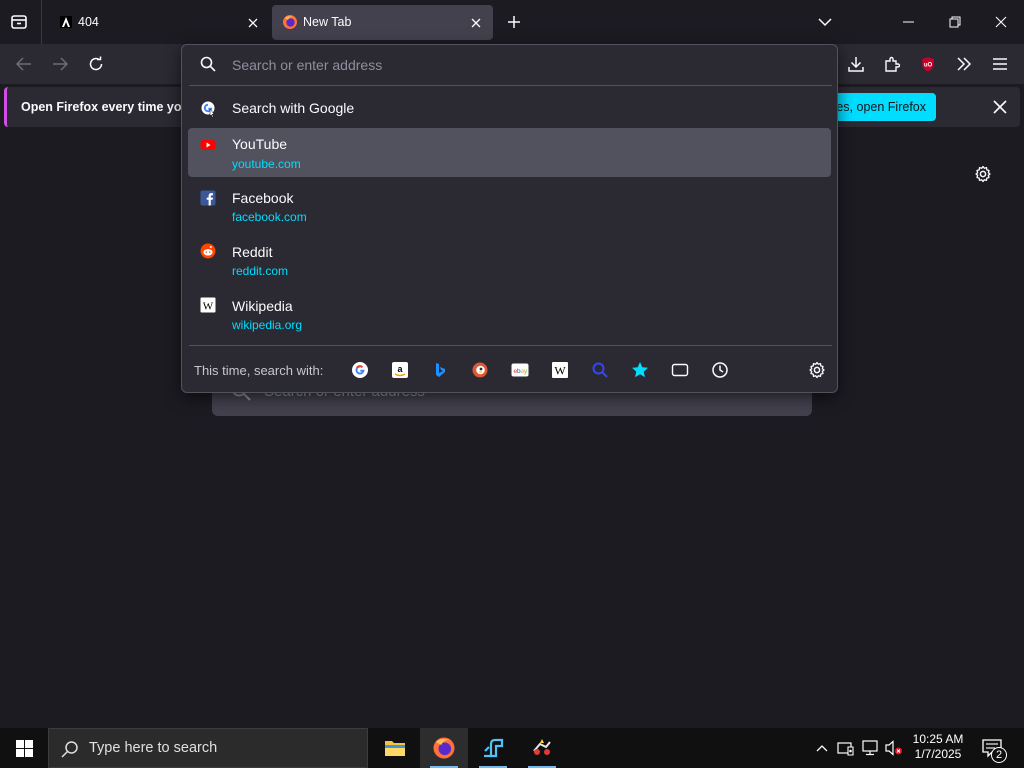 This screenshot has width=1024, height=768. What do you see at coordinates (510, 85) in the screenshot?
I see `urlbar-divider` at bounding box center [510, 85].